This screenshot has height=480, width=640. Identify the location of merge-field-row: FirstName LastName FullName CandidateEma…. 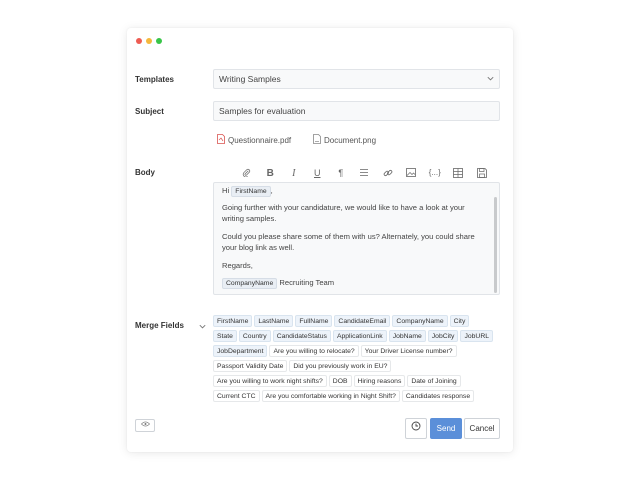
(355, 321).